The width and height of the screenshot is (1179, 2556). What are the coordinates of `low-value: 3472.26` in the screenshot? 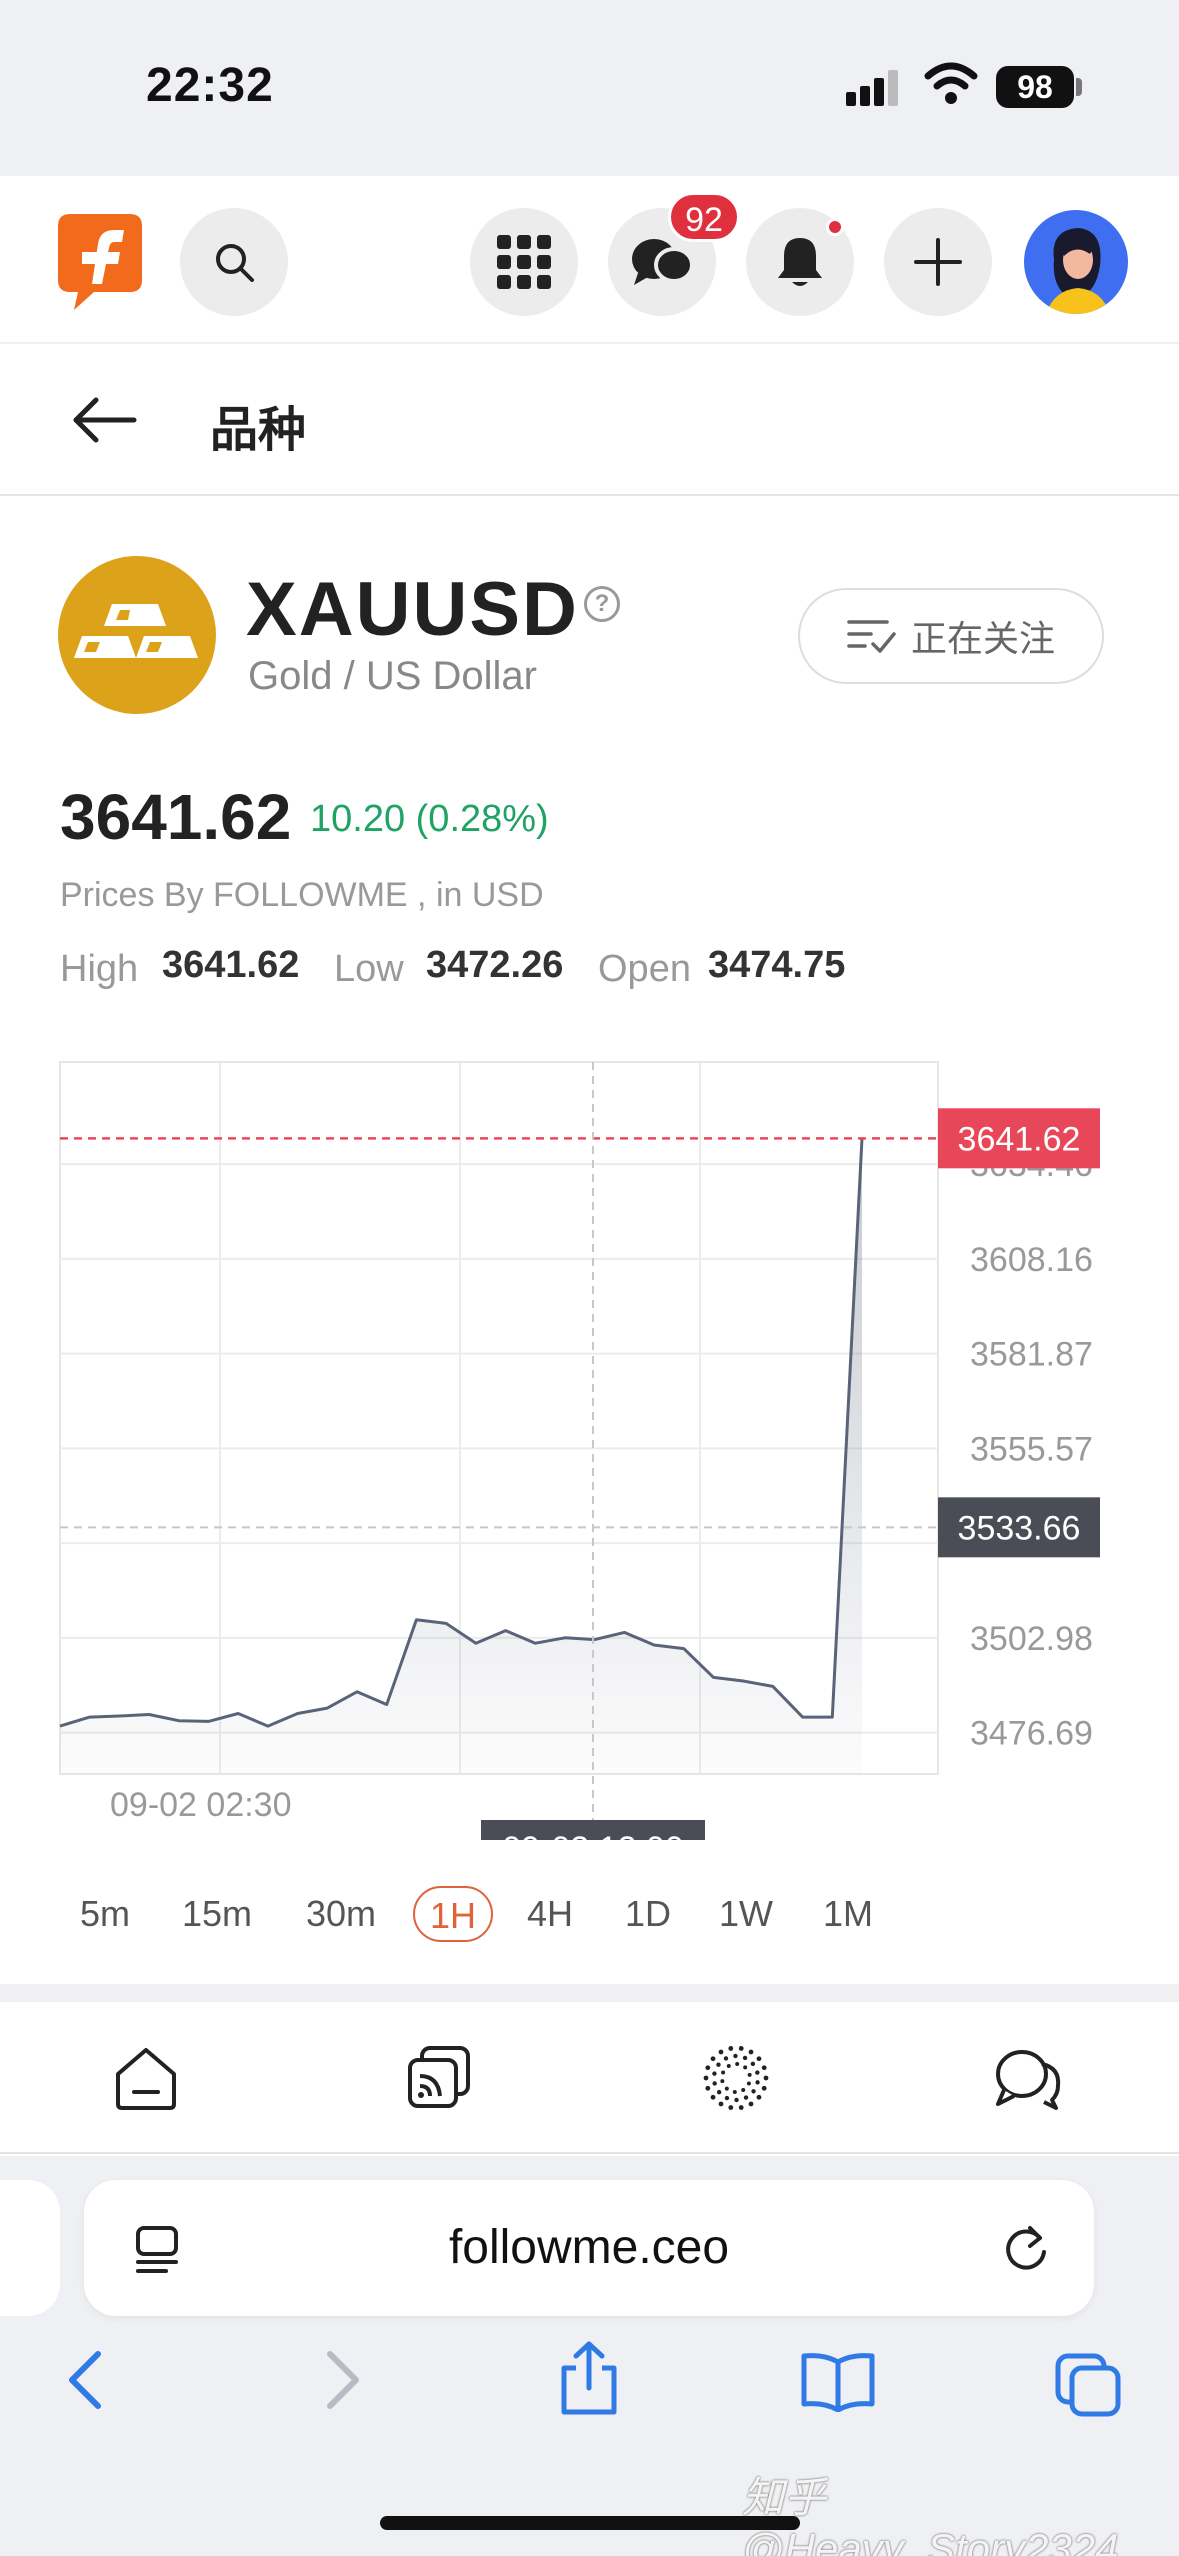 It's located at (495, 965).